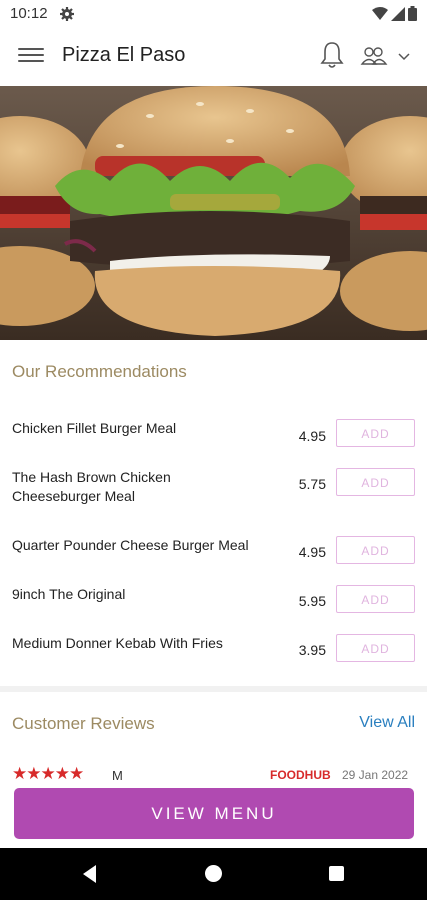 This screenshot has width=427, height=900. I want to click on item-price: 3.95, so click(312, 650).